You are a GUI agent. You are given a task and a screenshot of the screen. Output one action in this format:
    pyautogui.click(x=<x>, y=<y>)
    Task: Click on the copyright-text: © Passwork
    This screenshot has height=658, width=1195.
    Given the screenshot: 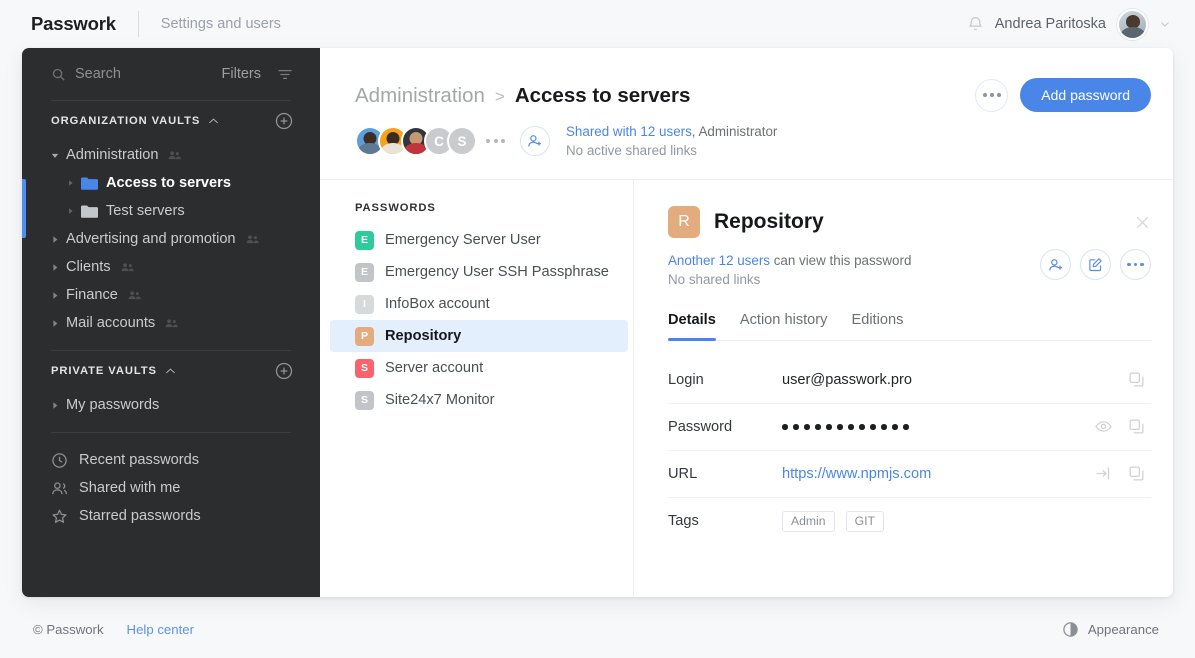 What is the action you would take?
    pyautogui.click(x=68, y=629)
    